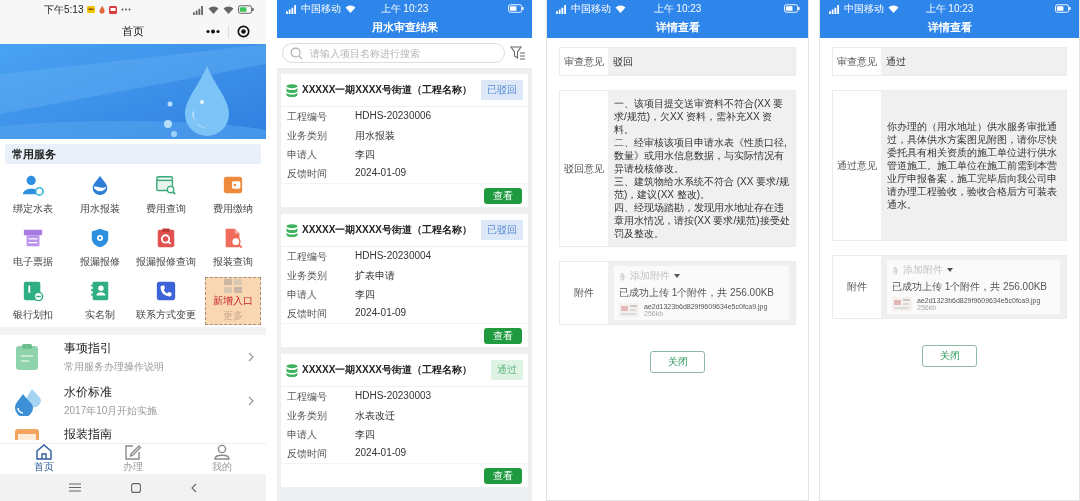 Image resolution: width=1080 pixels, height=501 pixels. What do you see at coordinates (701, 155) in the screenshot?
I see `opinion-text: 二、经审核该项目申请水表《性质口径,数量》或用水信息数据，与实际情况有异请校核修改。` at bounding box center [701, 155].